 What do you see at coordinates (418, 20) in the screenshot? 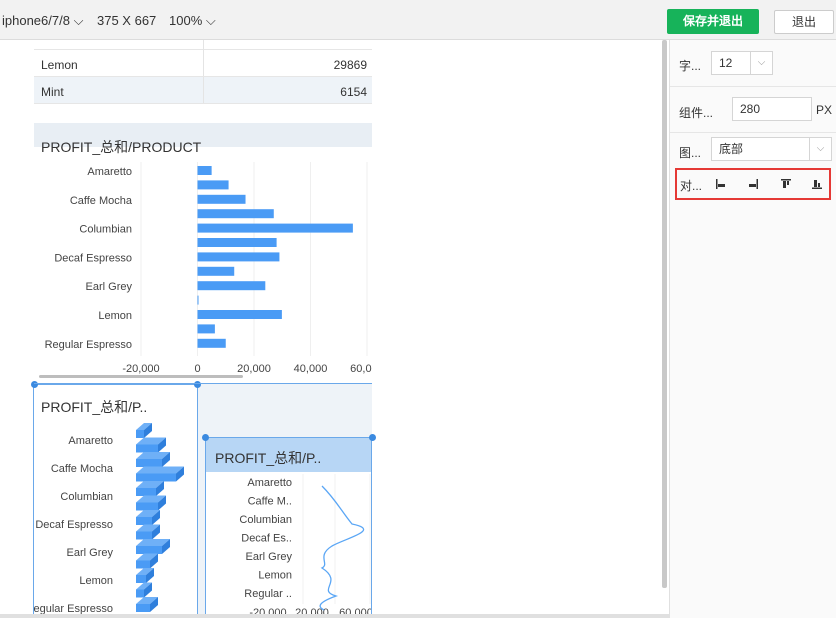
I see `top-toolbar: iphone6/7/8 ⌵ 375 X 667 100% ⌵ 保存并退出 退出` at bounding box center [418, 20].